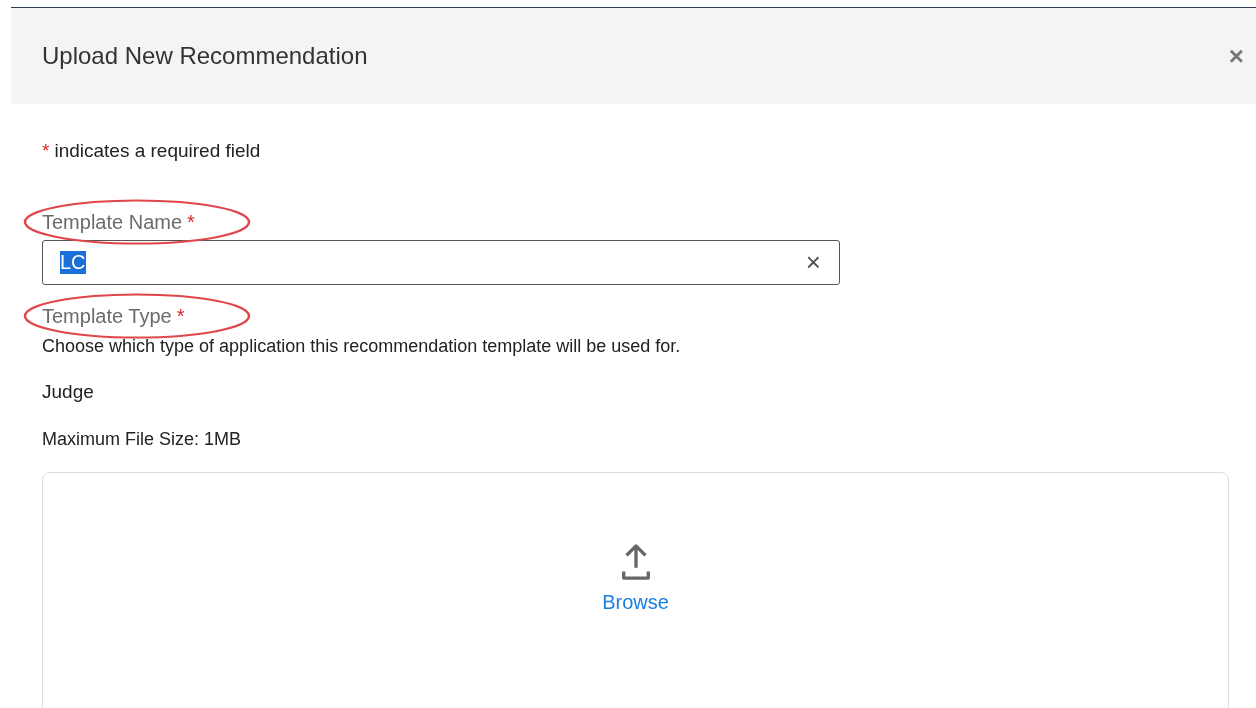  Describe the element at coordinates (362, 346) in the screenshot. I see `field-description: Choose which type of application this recommendation template will be used for.` at that location.